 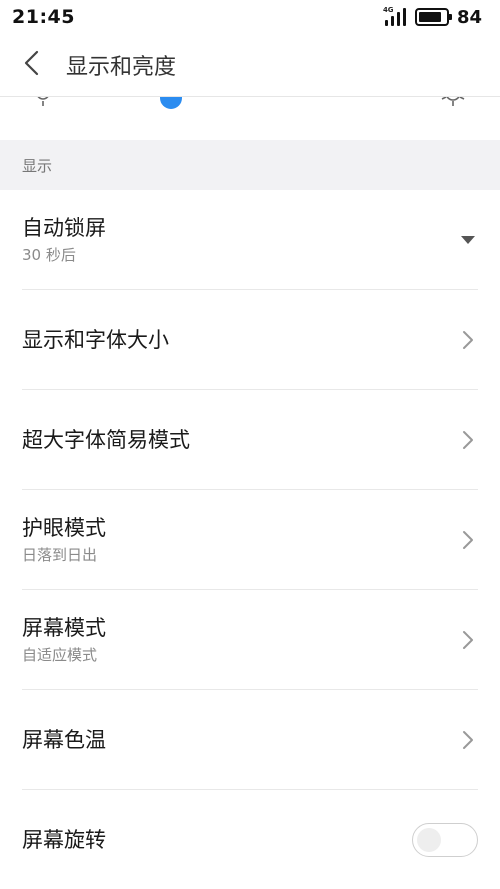 I want to click on item-title: 屏幕模式, so click(x=64, y=628).